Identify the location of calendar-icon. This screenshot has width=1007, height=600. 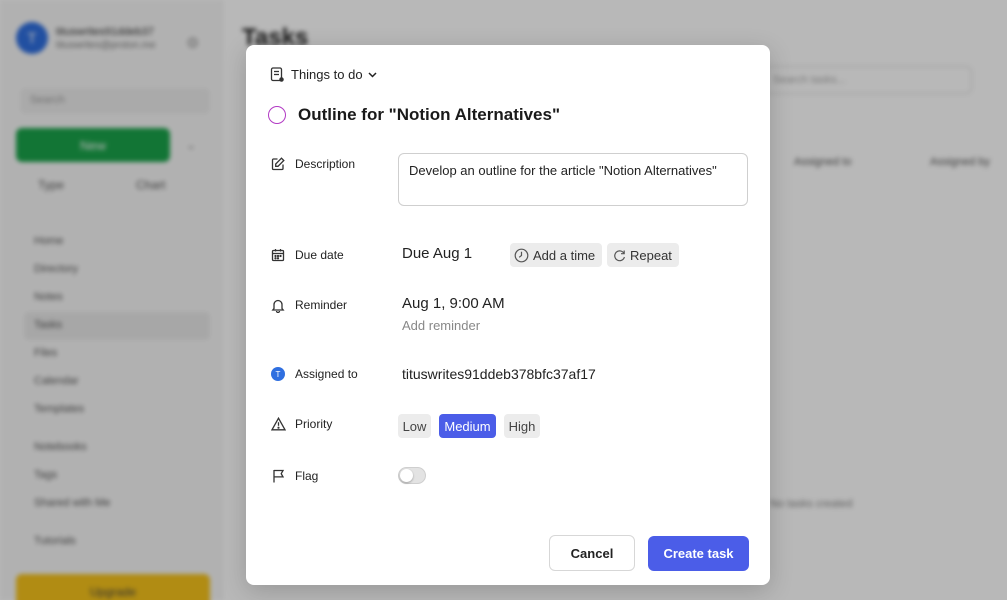
(278, 255).